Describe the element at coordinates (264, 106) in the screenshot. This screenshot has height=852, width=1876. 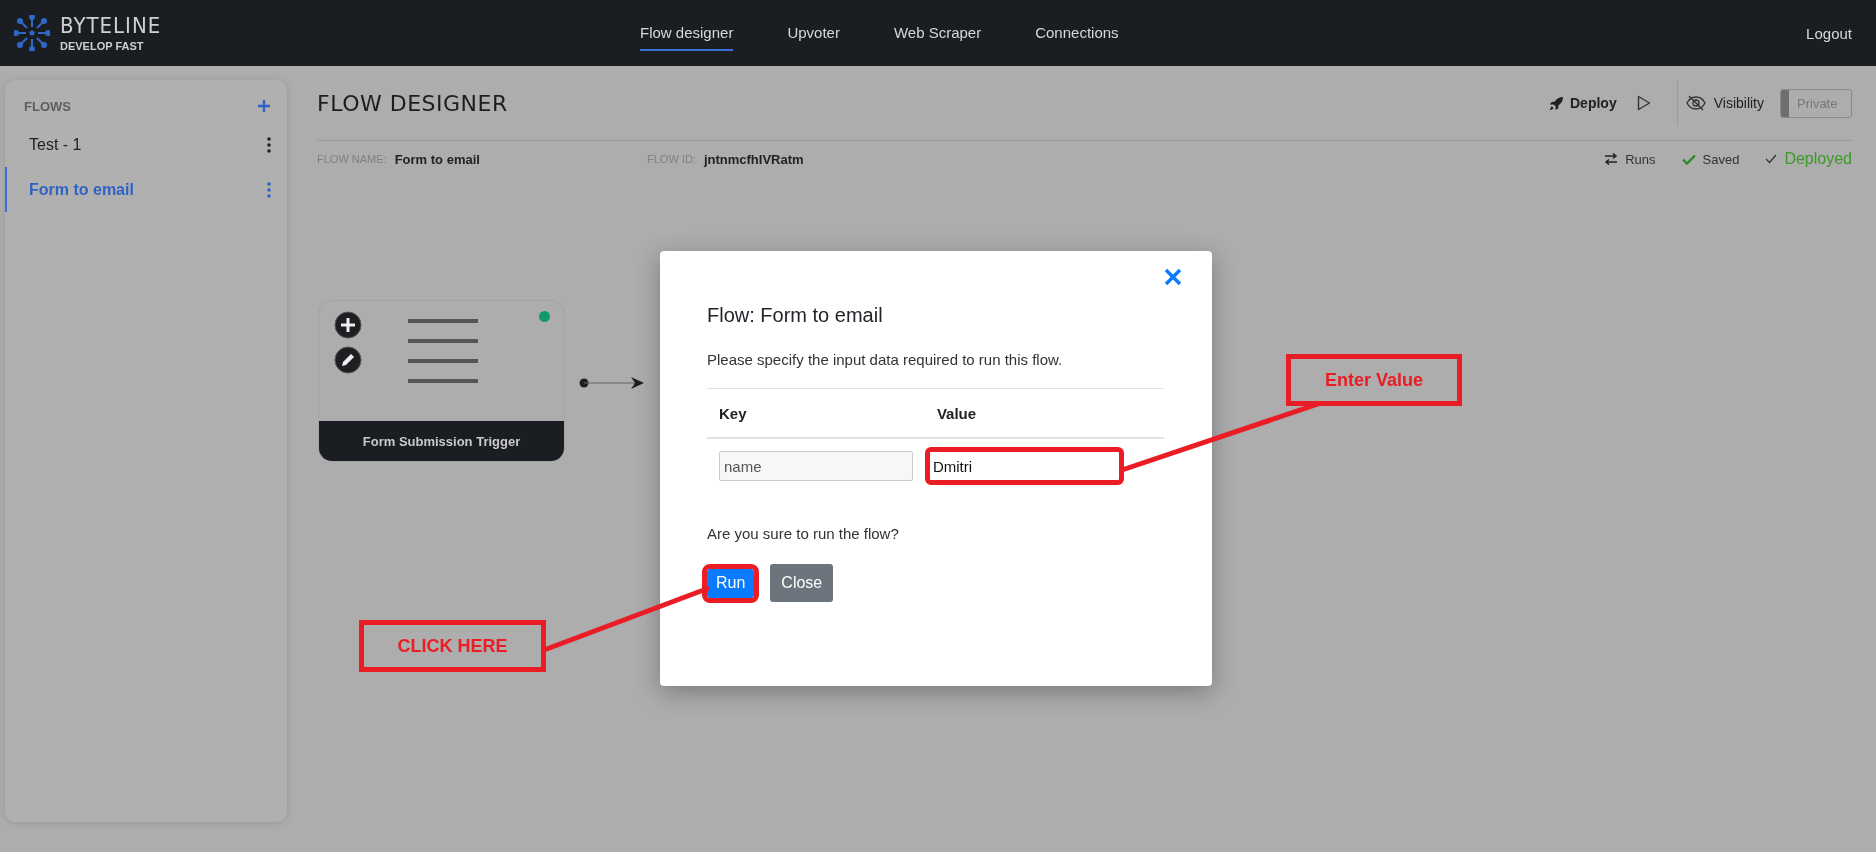
I see `add-icon` at that location.